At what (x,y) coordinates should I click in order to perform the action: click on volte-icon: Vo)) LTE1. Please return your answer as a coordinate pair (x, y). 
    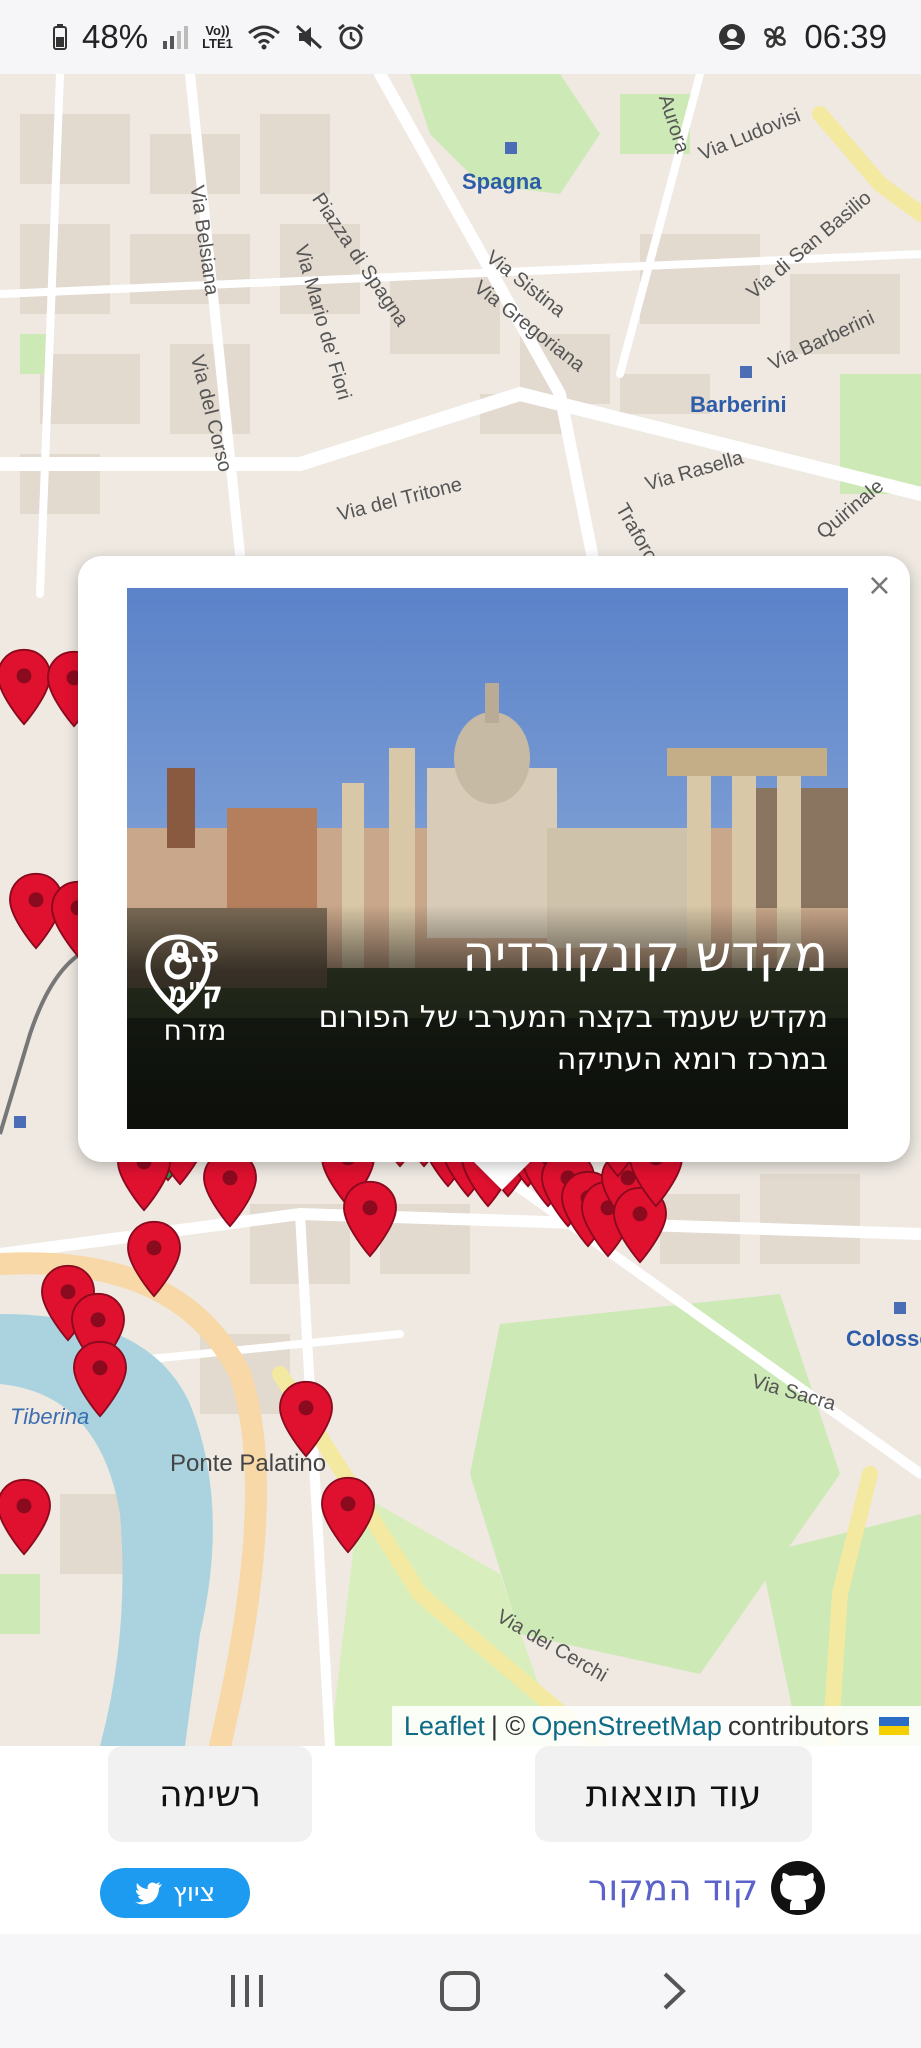
    Looking at the image, I should click on (217, 37).